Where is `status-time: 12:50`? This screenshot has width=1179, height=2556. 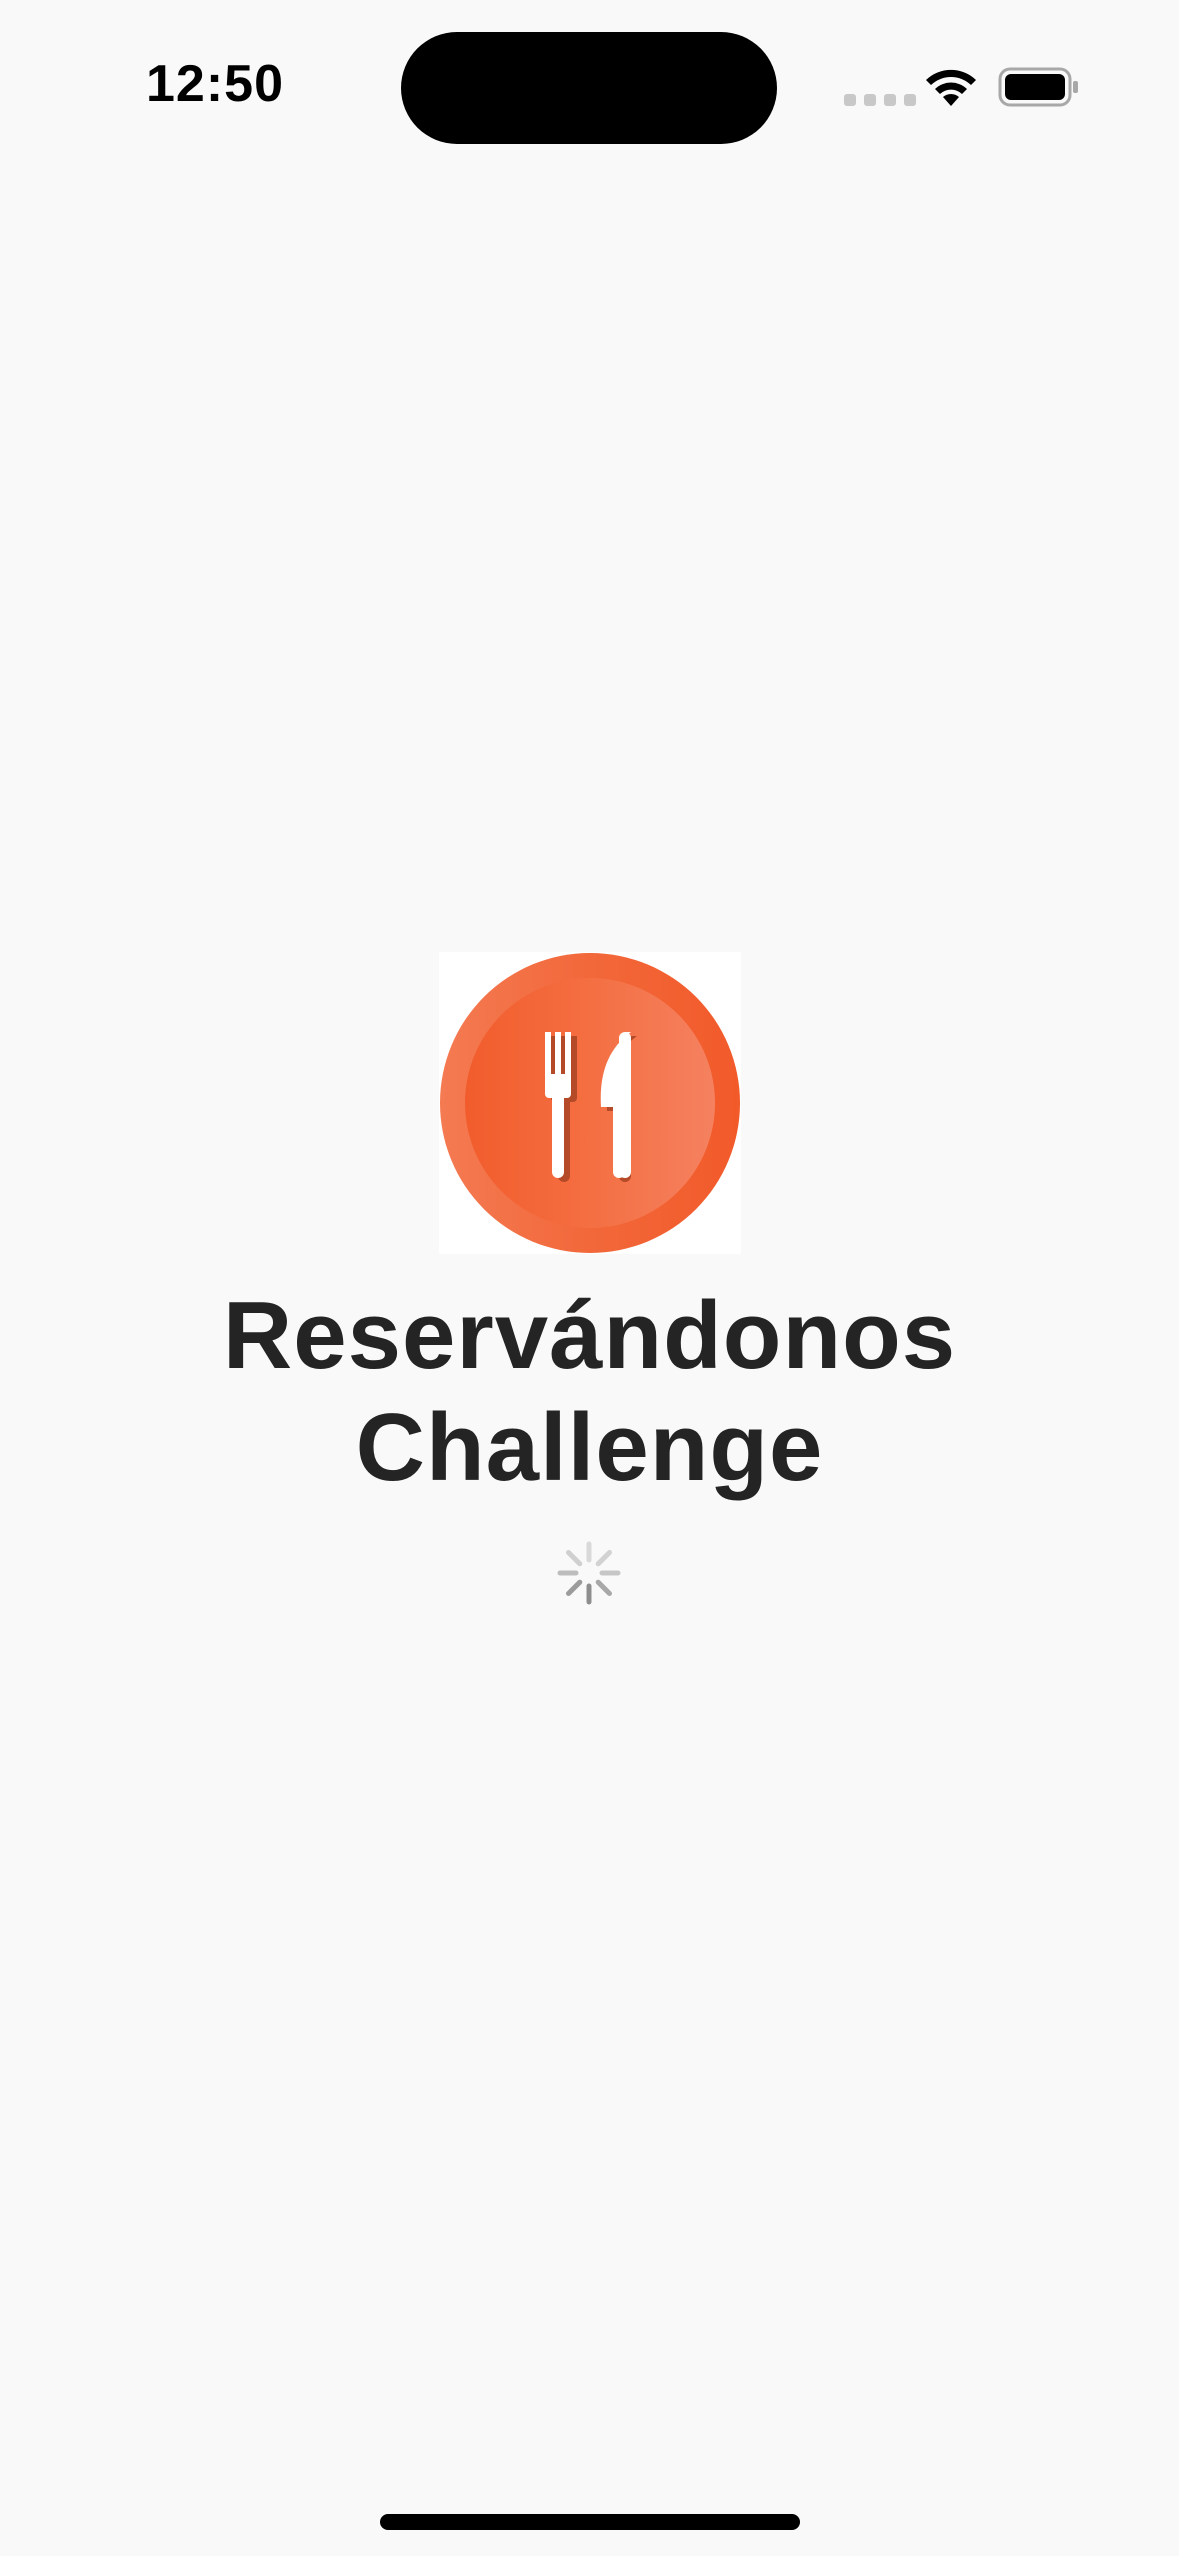 status-time: 12:50 is located at coordinates (215, 84).